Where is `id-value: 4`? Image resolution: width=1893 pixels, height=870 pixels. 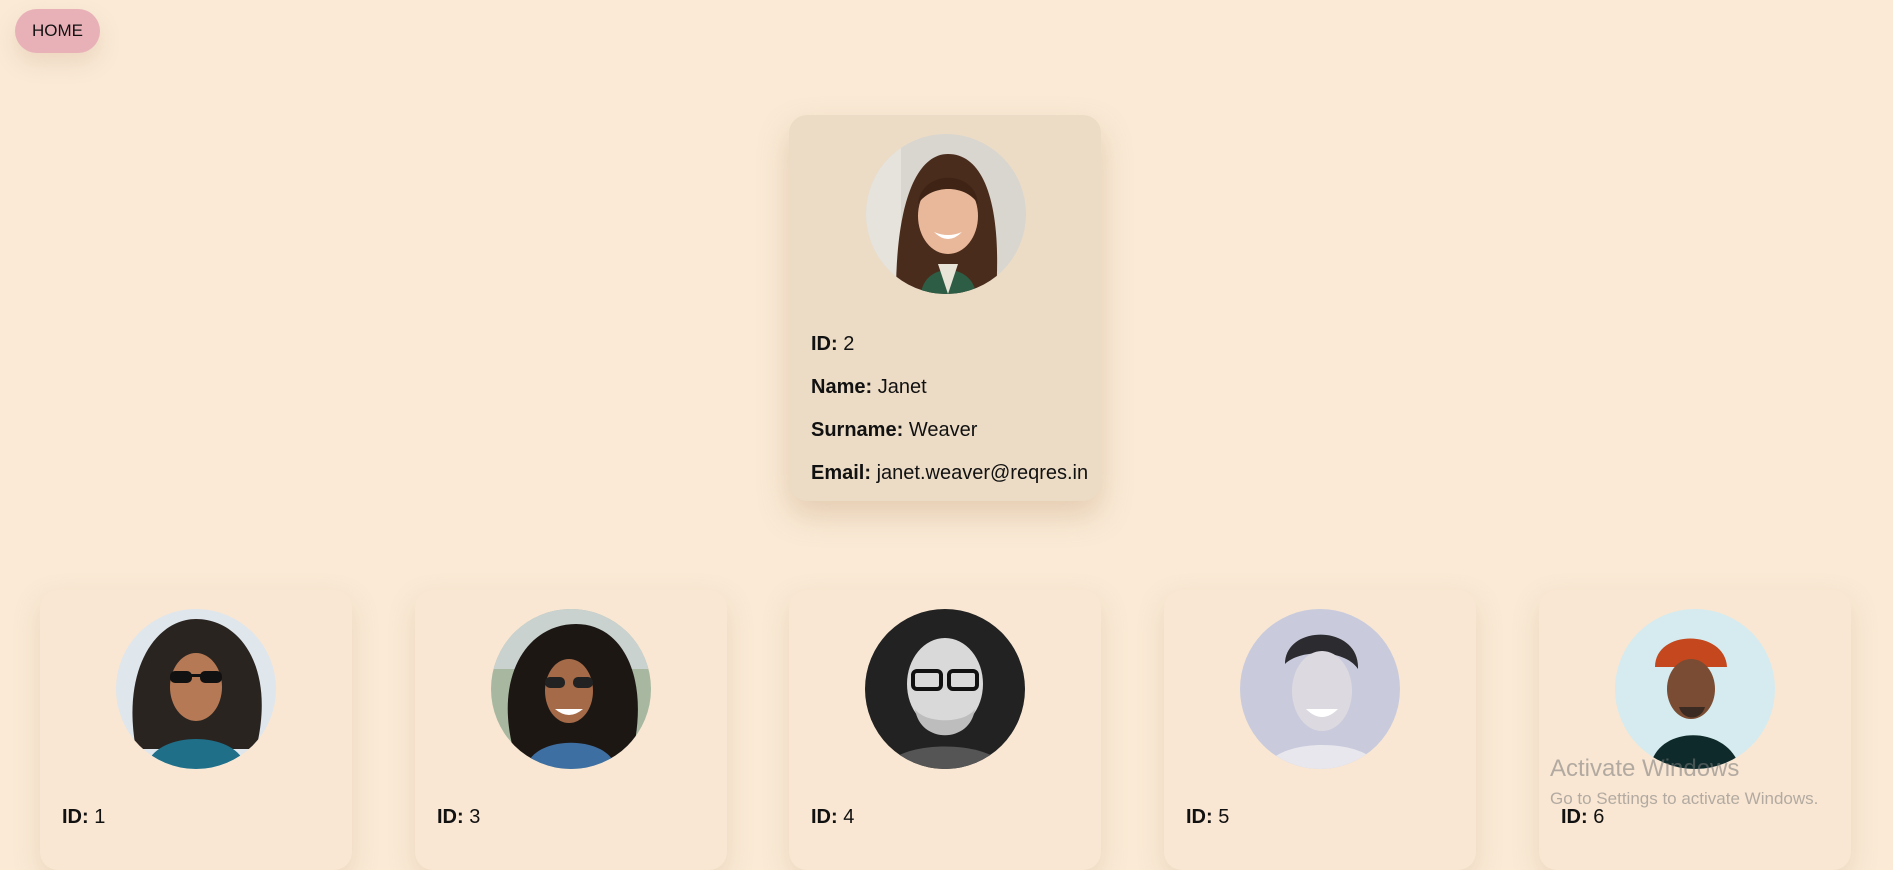
id-value: 4 is located at coordinates (849, 817).